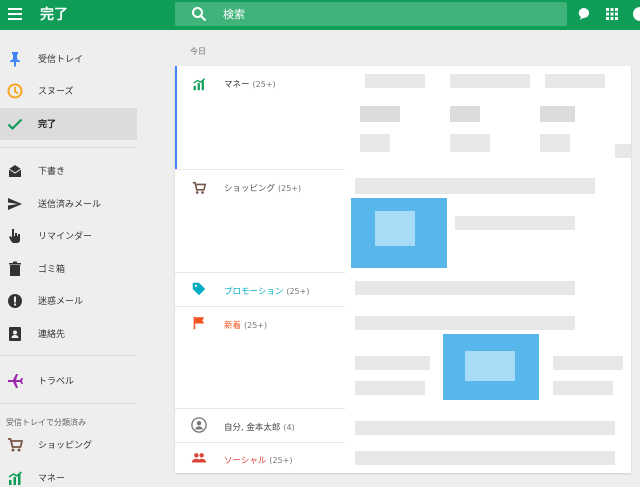 This screenshot has width=640, height=487. I want to click on sidebar-item-snooze: スヌーズ, so click(68, 91).